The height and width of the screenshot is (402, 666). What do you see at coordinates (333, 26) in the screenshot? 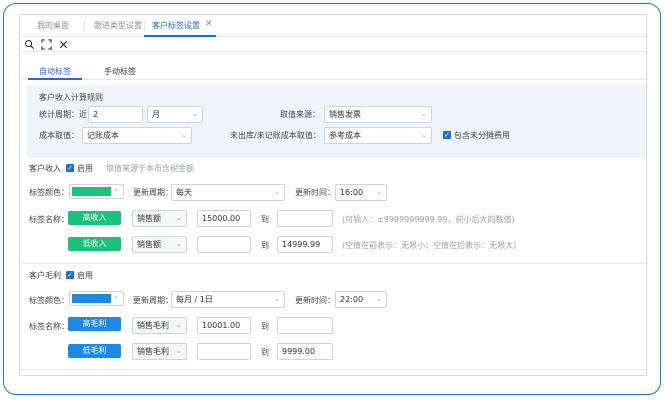
I see `tab-bar: 我的桌面 跟进类型设置 客户标签设置 ✕` at bounding box center [333, 26].